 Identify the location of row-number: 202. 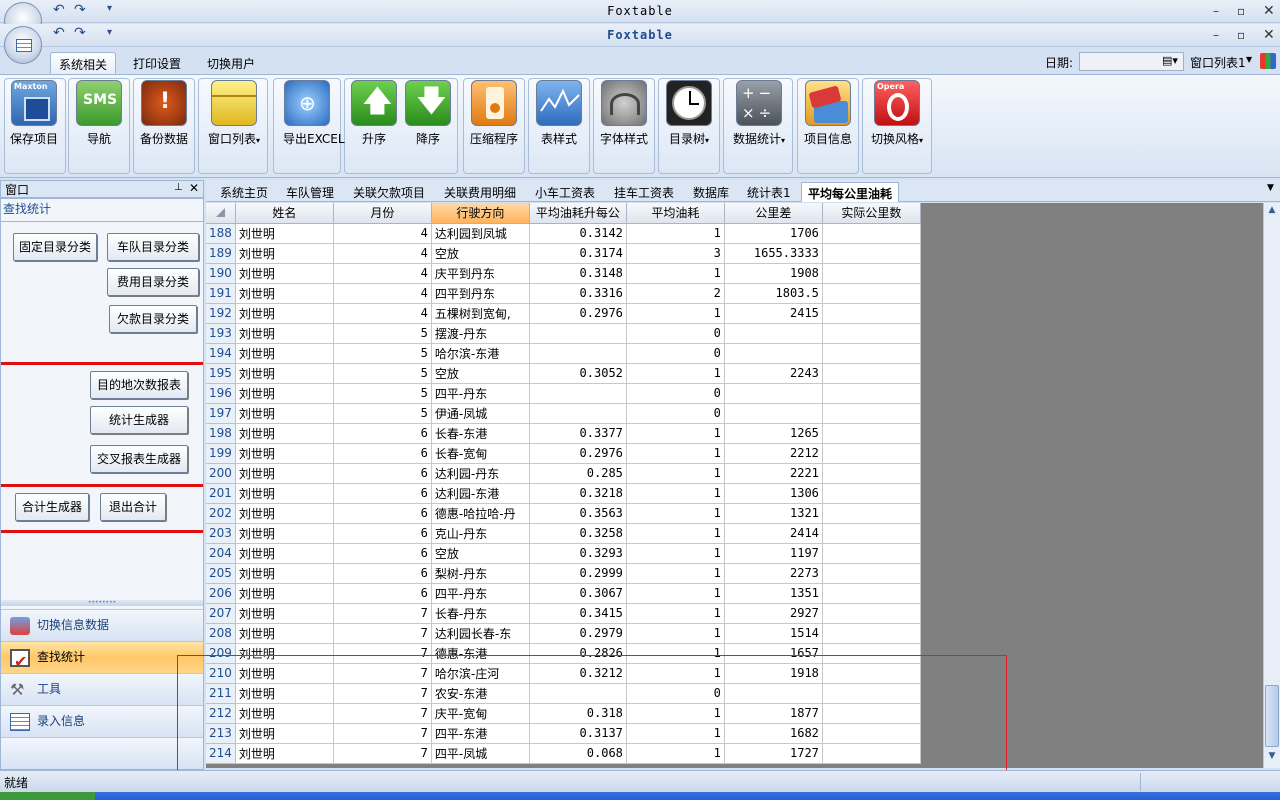
(221, 513).